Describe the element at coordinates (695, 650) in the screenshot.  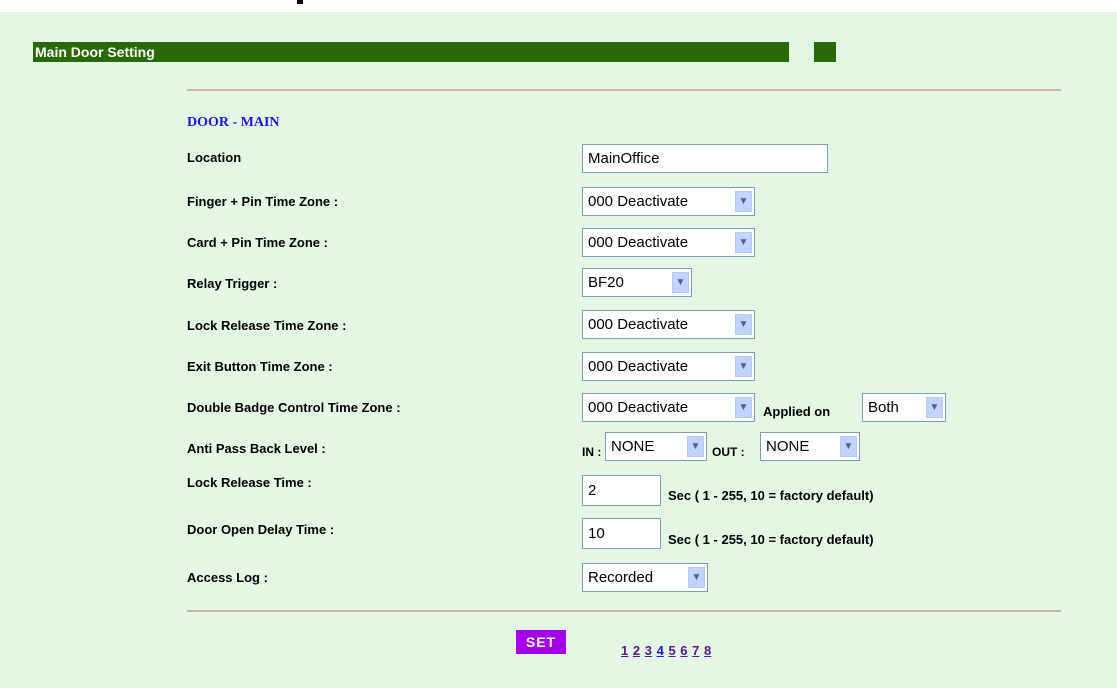
I see `page-link-7: 7` at that location.